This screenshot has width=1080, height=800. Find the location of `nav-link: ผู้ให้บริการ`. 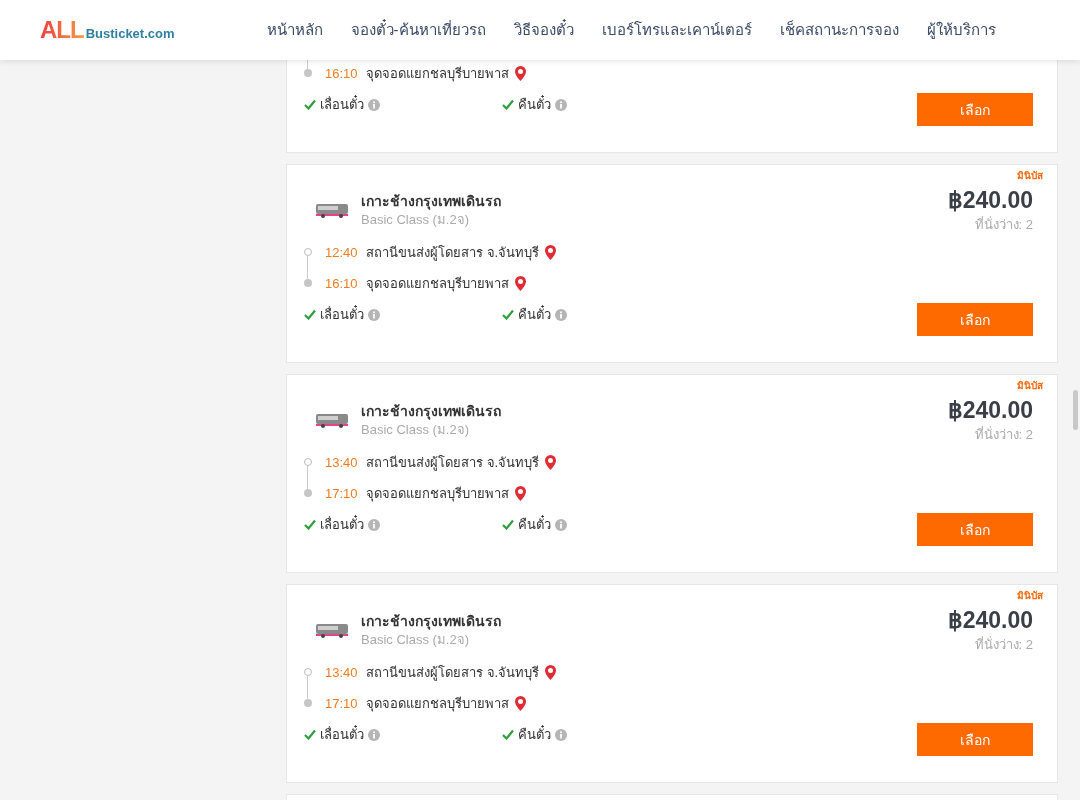

nav-link: ผู้ให้บริการ is located at coordinates (961, 30).